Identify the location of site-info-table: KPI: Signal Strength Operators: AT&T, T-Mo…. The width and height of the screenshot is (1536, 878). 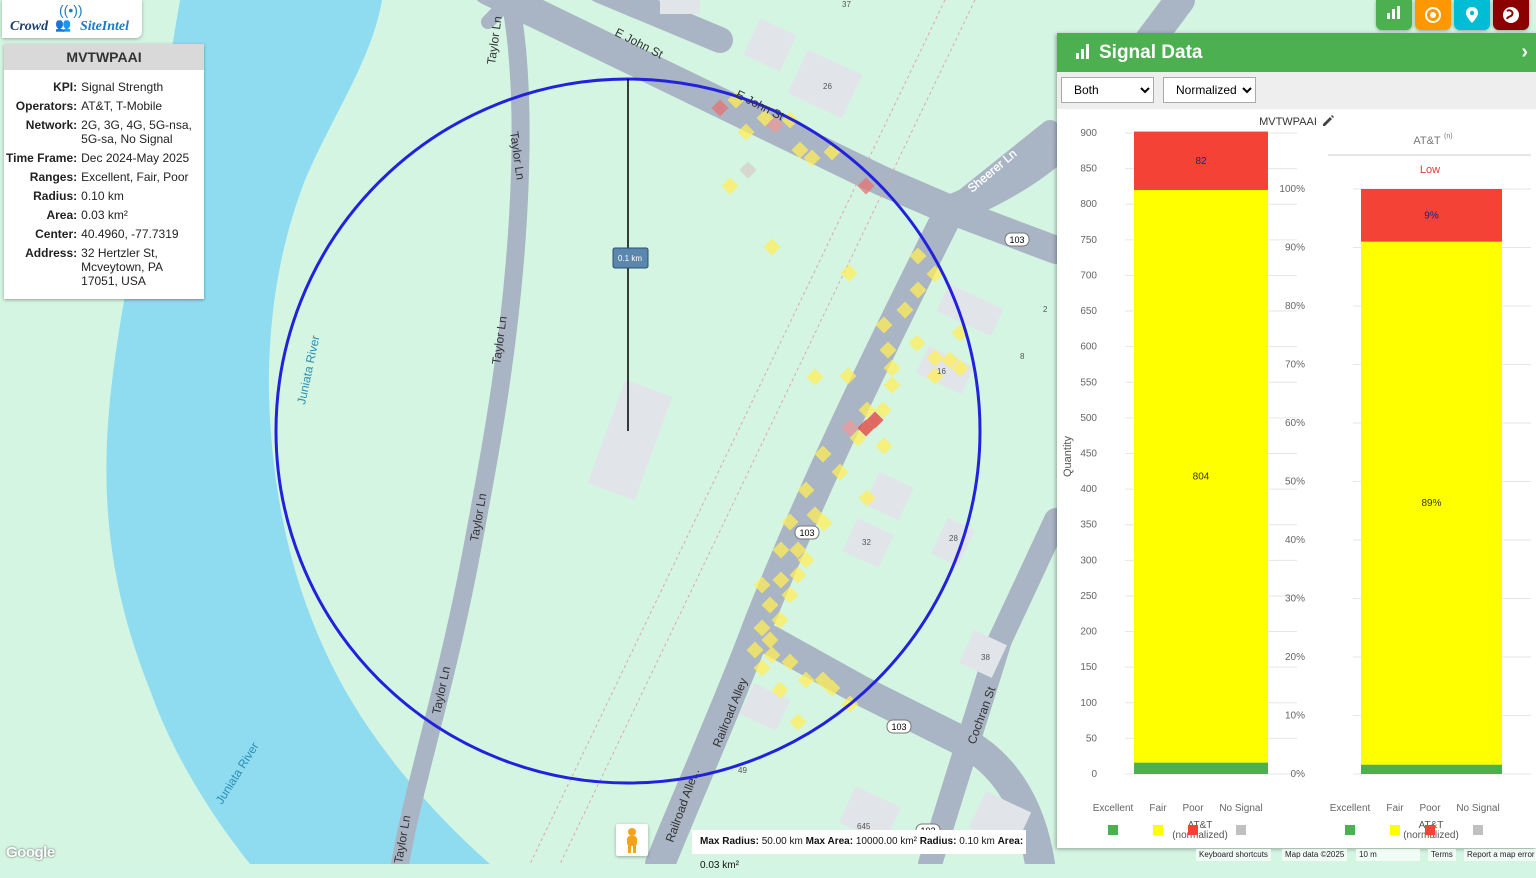
(102, 184).